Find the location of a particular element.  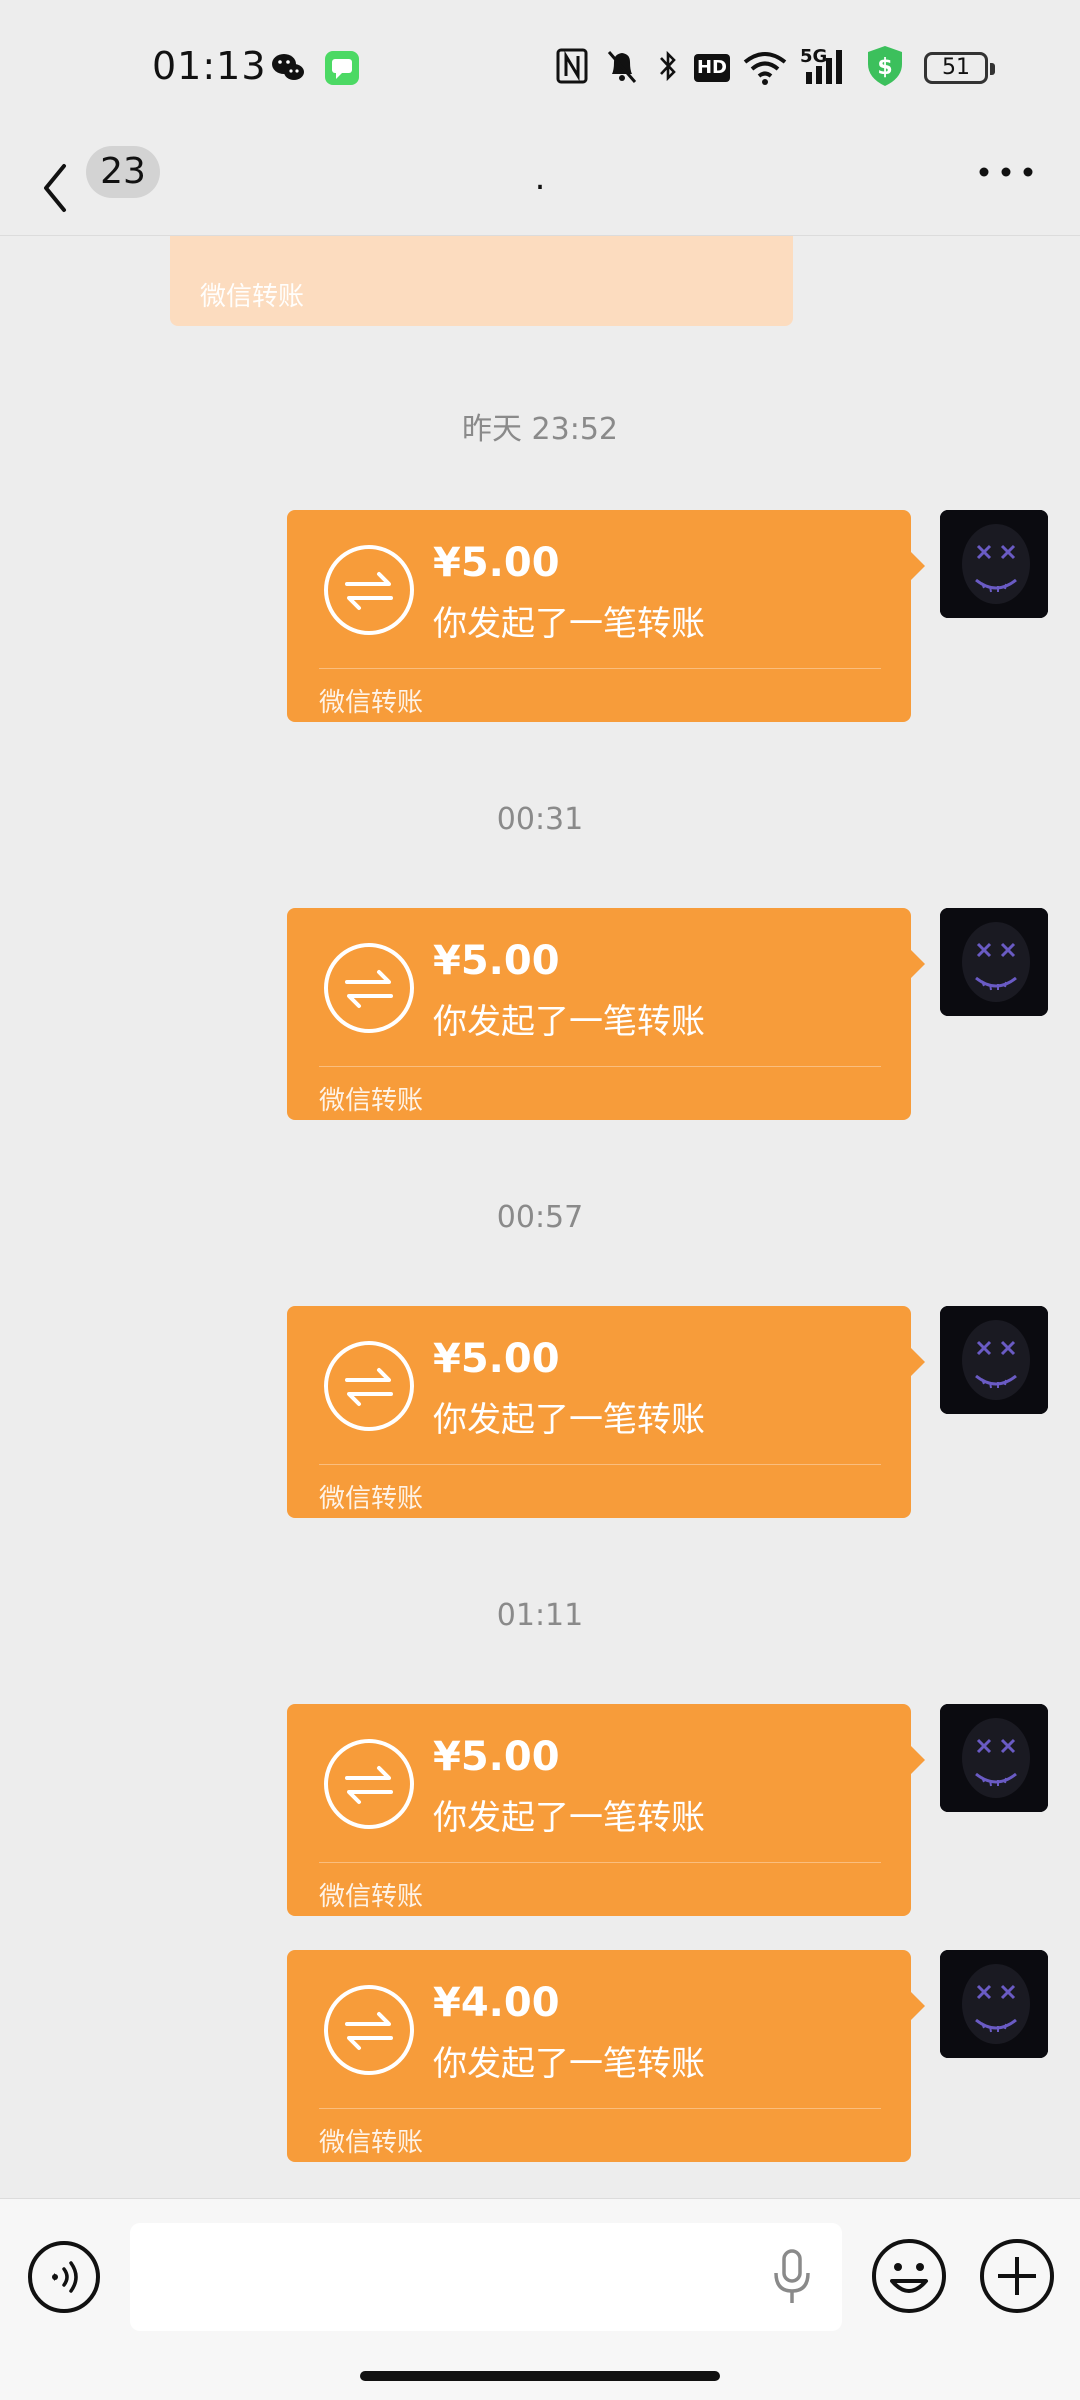

wechat-icon is located at coordinates (288, 67).